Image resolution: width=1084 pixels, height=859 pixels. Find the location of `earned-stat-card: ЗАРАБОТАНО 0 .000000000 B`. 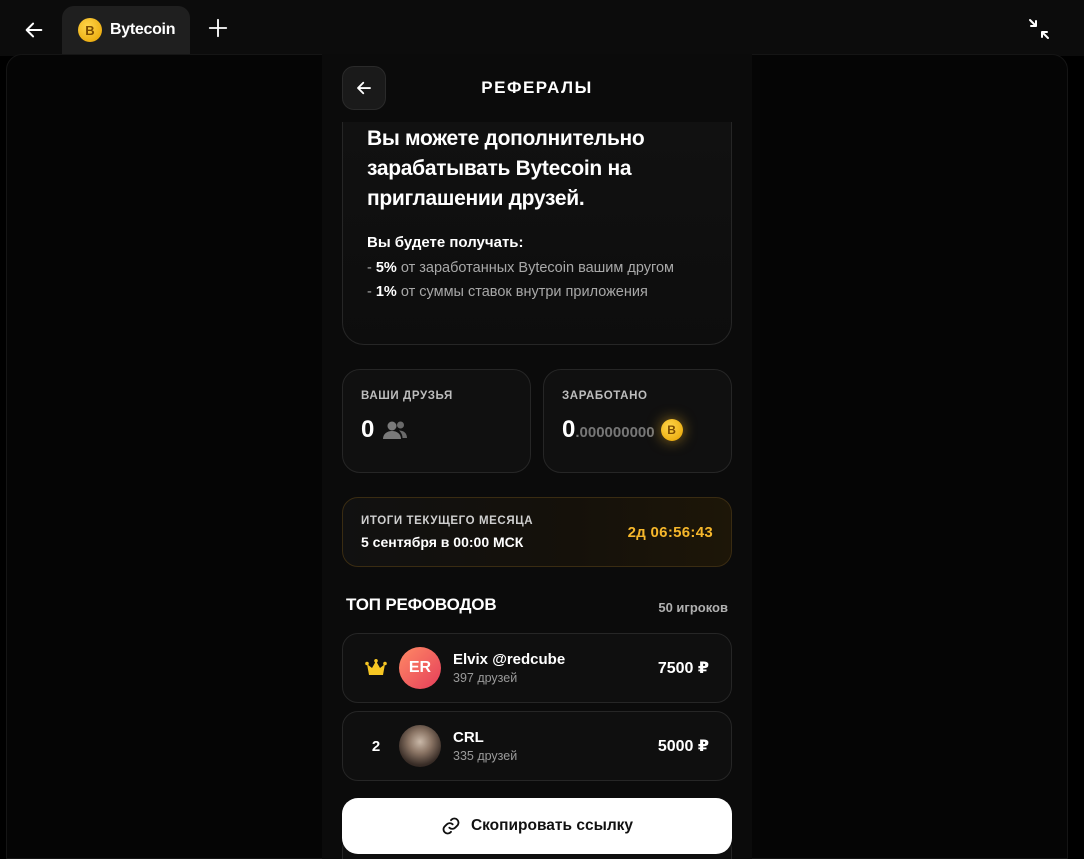

earned-stat-card: ЗАРАБОТАНО 0 .000000000 B is located at coordinates (637, 421).